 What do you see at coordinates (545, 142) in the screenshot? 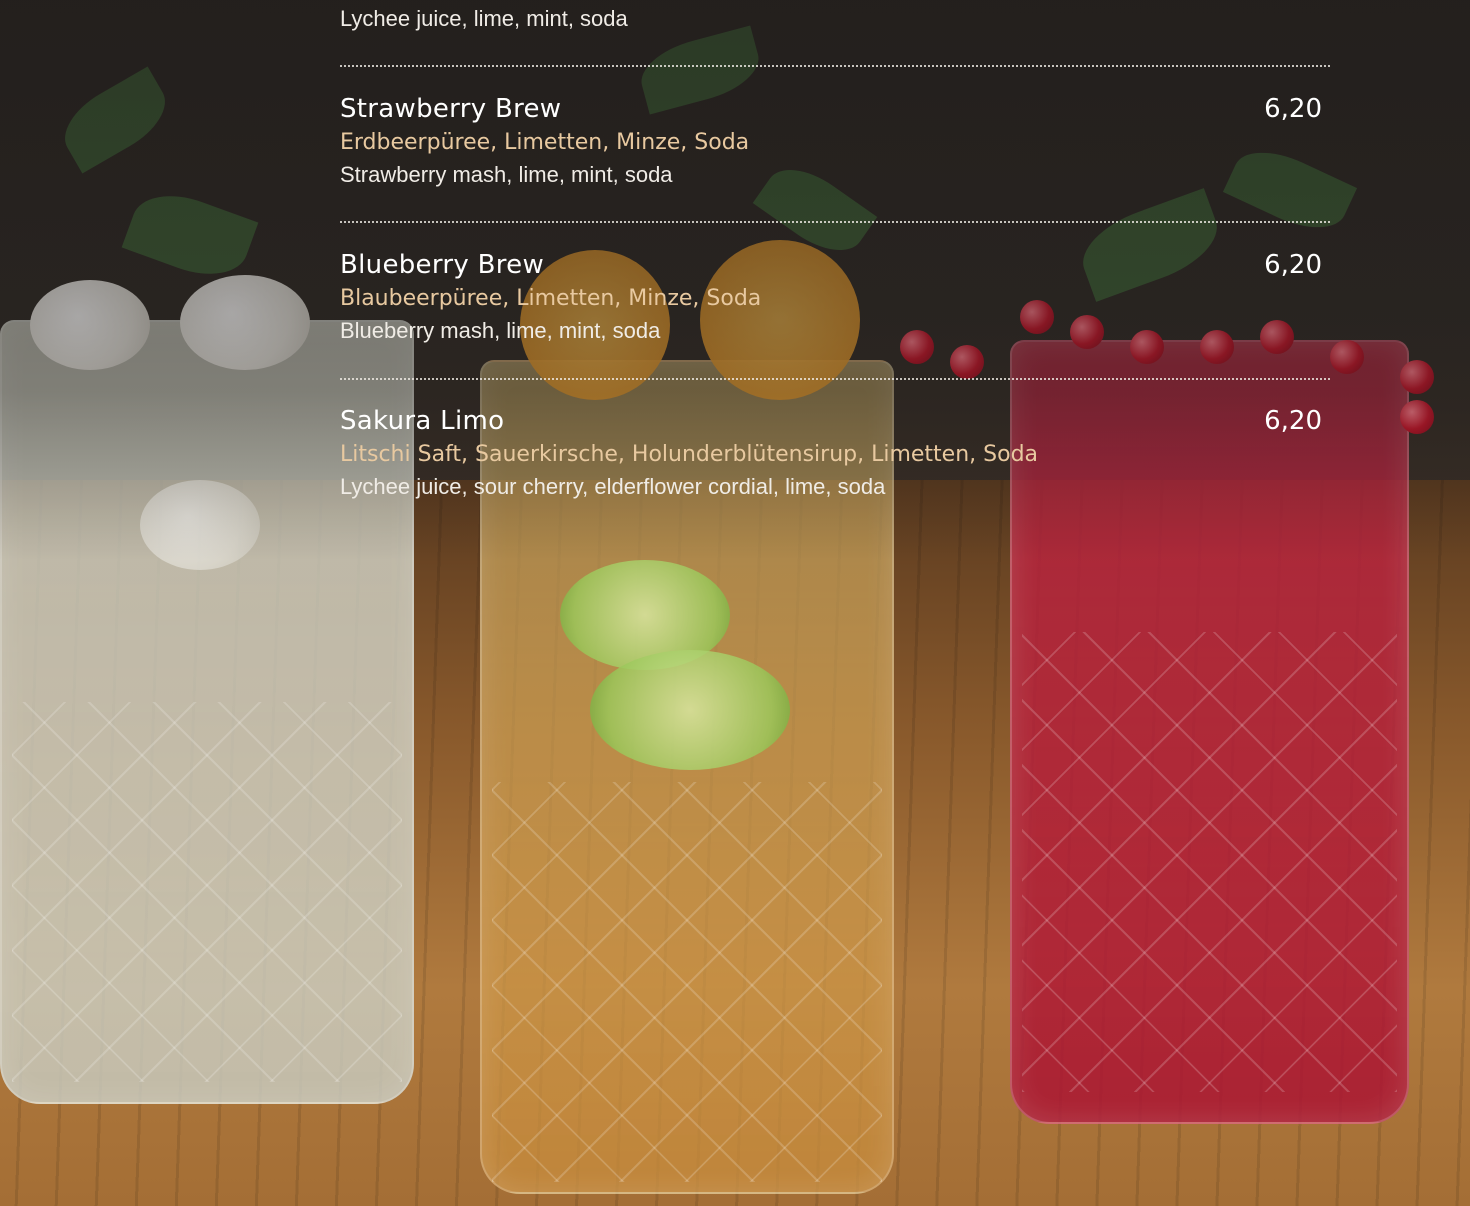
I see `item-german-ingredients: Erdbeerpüree, Limetten, Minze, Soda` at bounding box center [545, 142].